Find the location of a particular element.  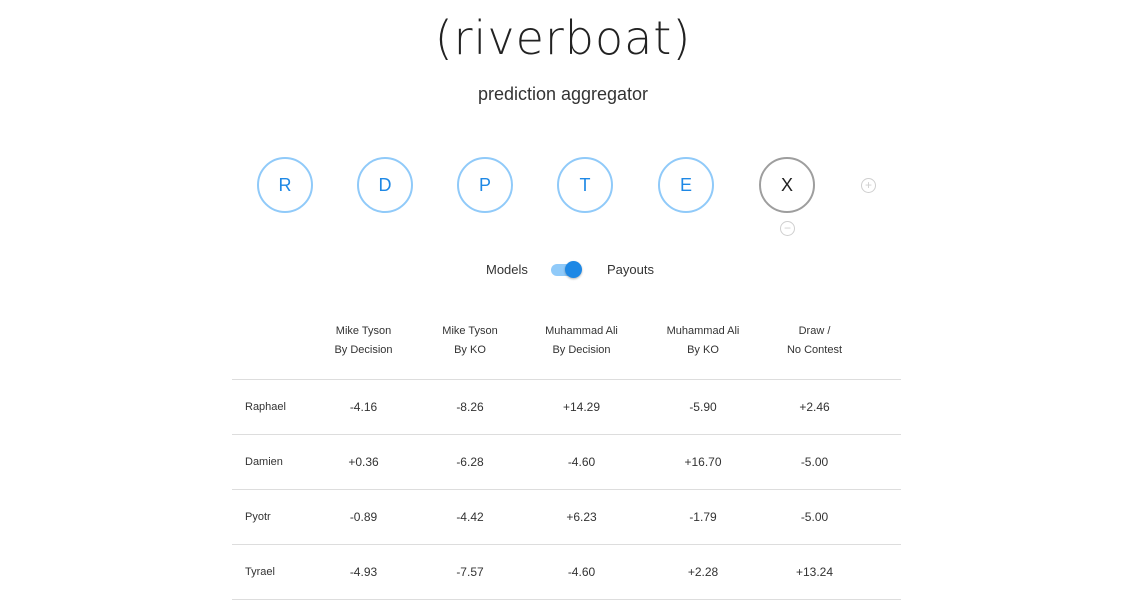

toggle-label-models: Models is located at coordinates (507, 269).